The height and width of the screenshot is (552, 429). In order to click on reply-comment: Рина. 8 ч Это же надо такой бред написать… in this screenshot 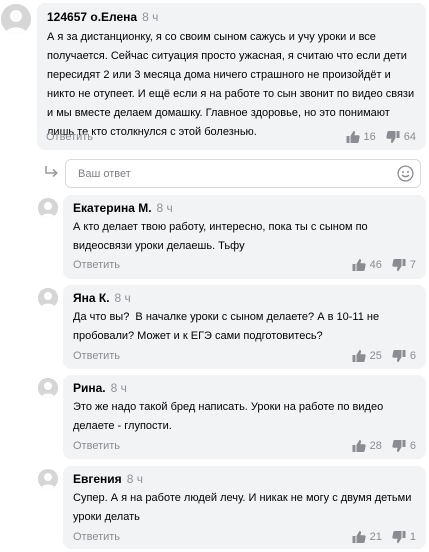, I will do `click(244, 417)`.